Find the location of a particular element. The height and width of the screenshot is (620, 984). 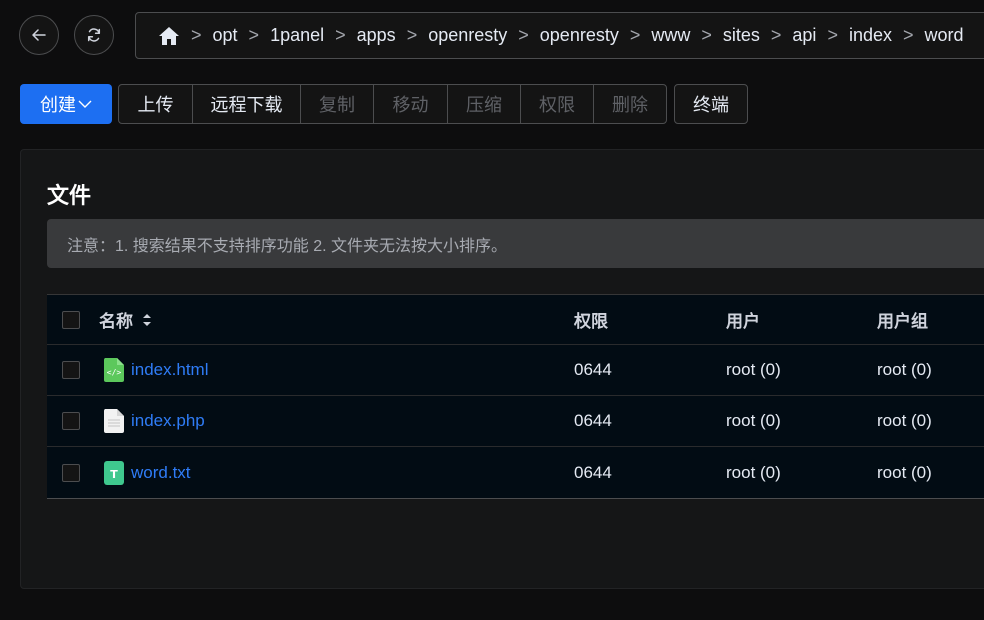

column-name: 名称 is located at coordinates (126, 319).